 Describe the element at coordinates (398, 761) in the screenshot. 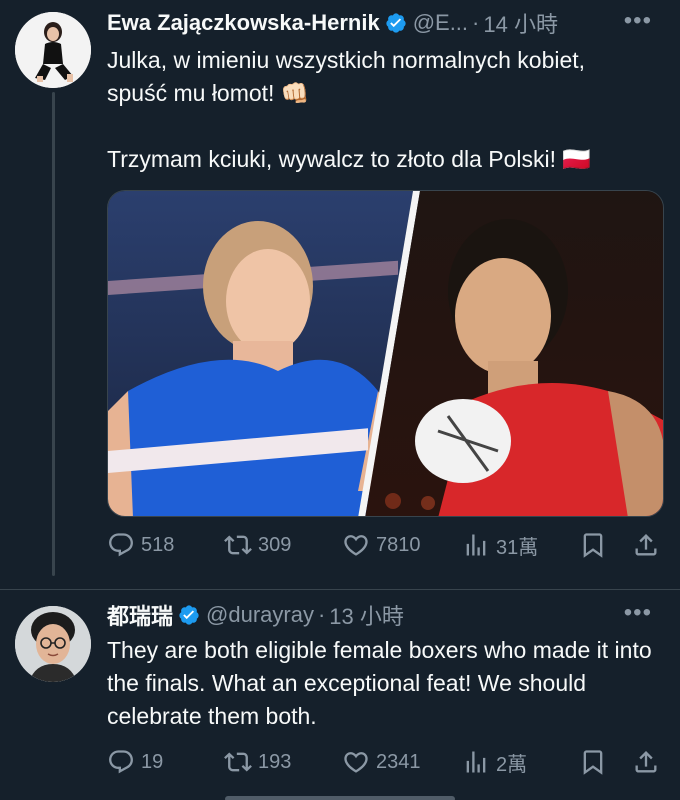

I see `like-count: 2341` at that location.